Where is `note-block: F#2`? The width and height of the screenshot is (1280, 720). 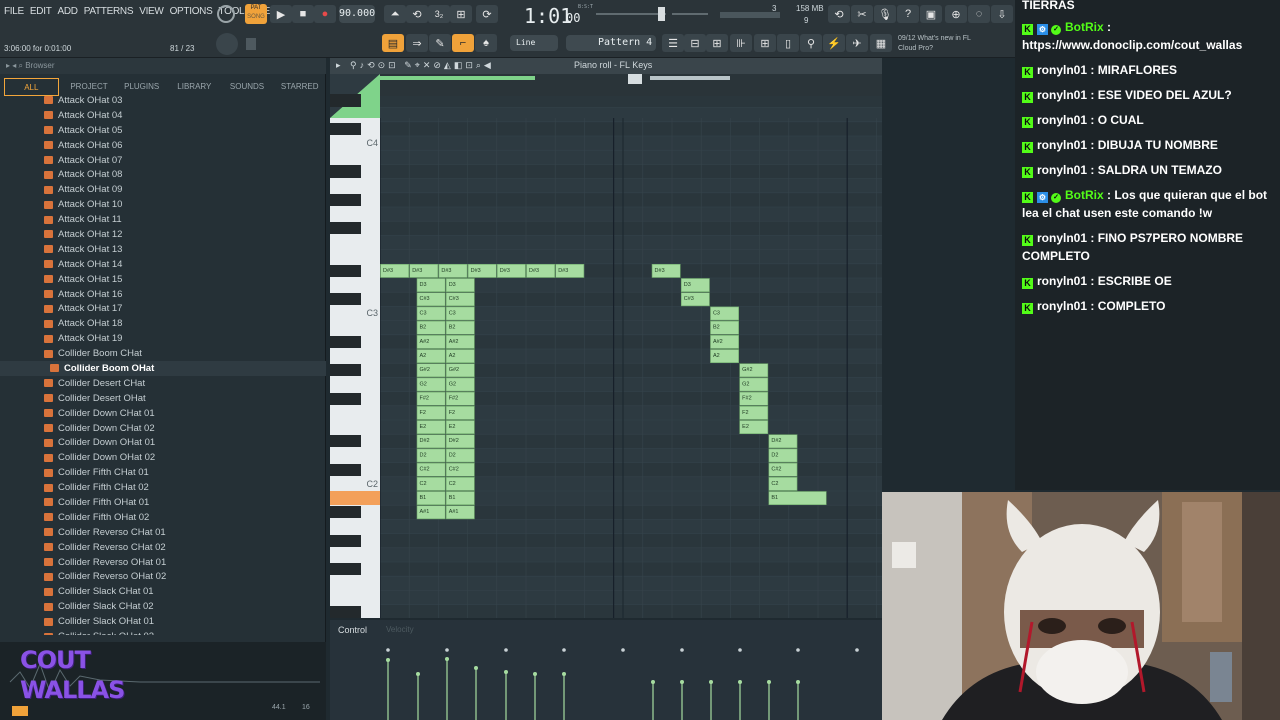 note-block: F#2 is located at coordinates (754, 398).